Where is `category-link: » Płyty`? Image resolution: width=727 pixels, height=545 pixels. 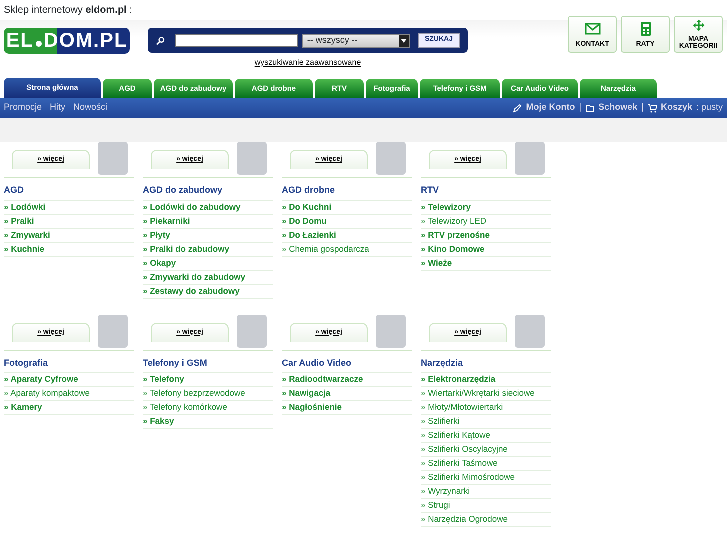
category-link: » Płyty is located at coordinates (208, 235).